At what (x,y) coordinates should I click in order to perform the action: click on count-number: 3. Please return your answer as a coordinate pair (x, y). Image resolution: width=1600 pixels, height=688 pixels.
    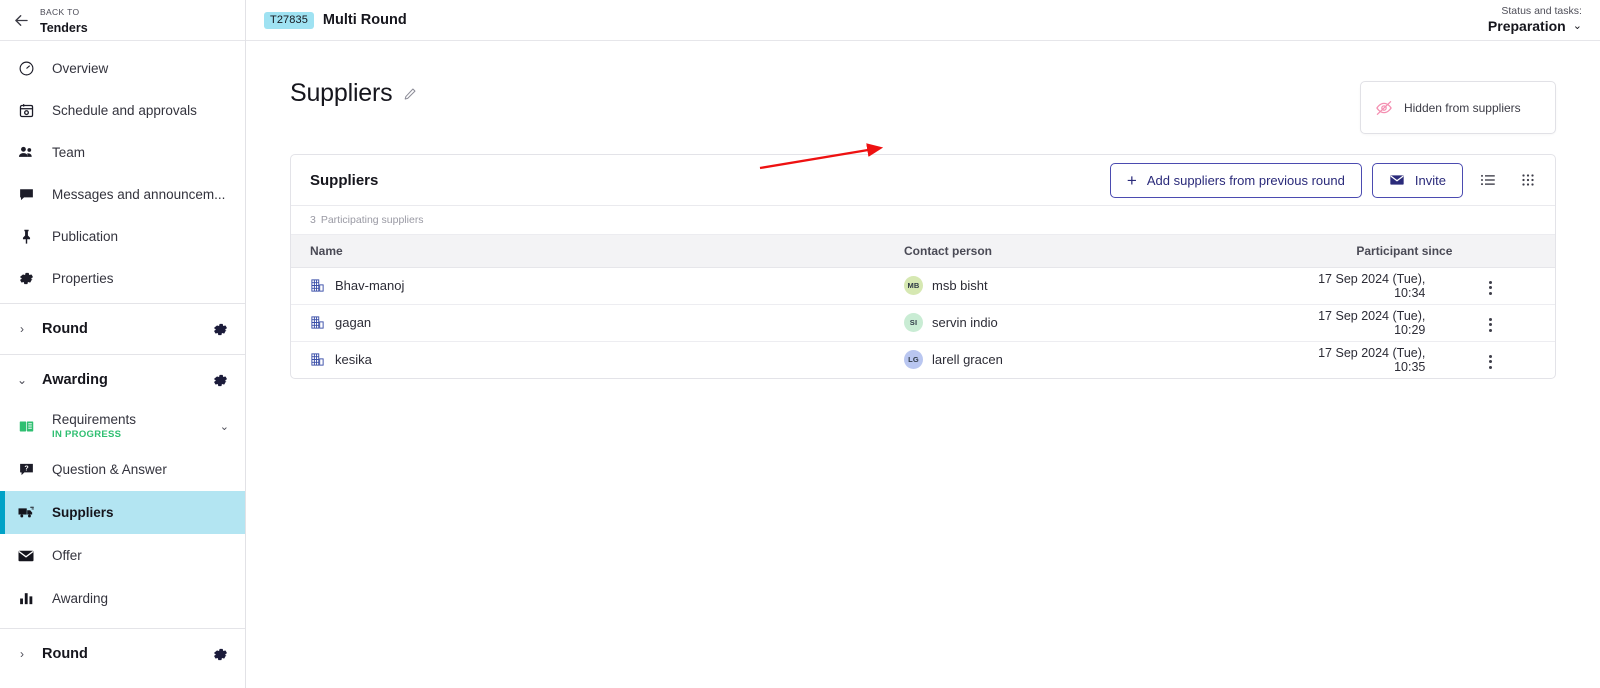
    Looking at the image, I should click on (313, 220).